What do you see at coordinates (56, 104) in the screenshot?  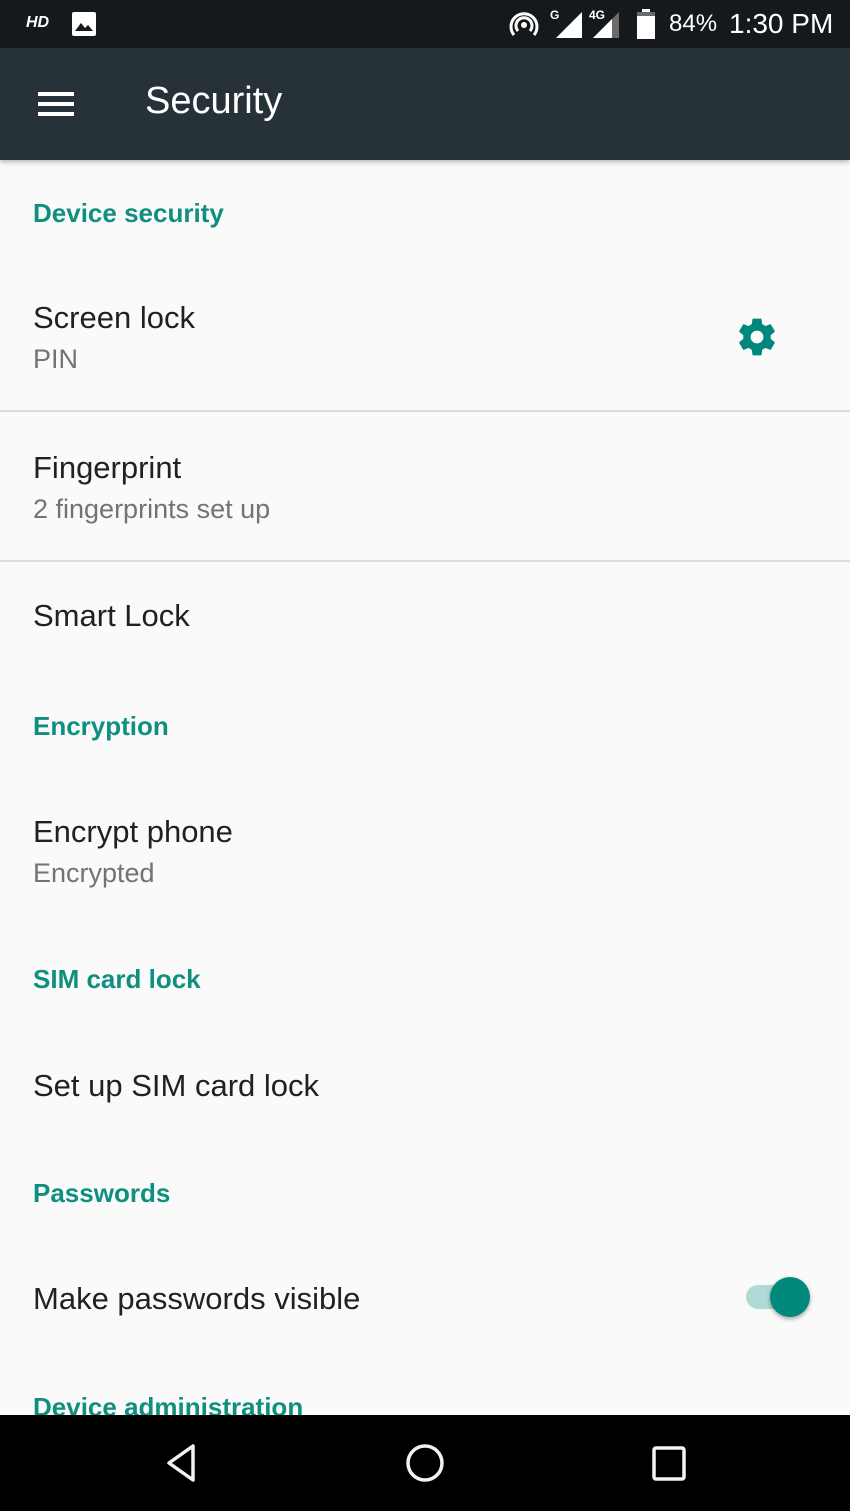 I see `hamburger-menu-icon` at bounding box center [56, 104].